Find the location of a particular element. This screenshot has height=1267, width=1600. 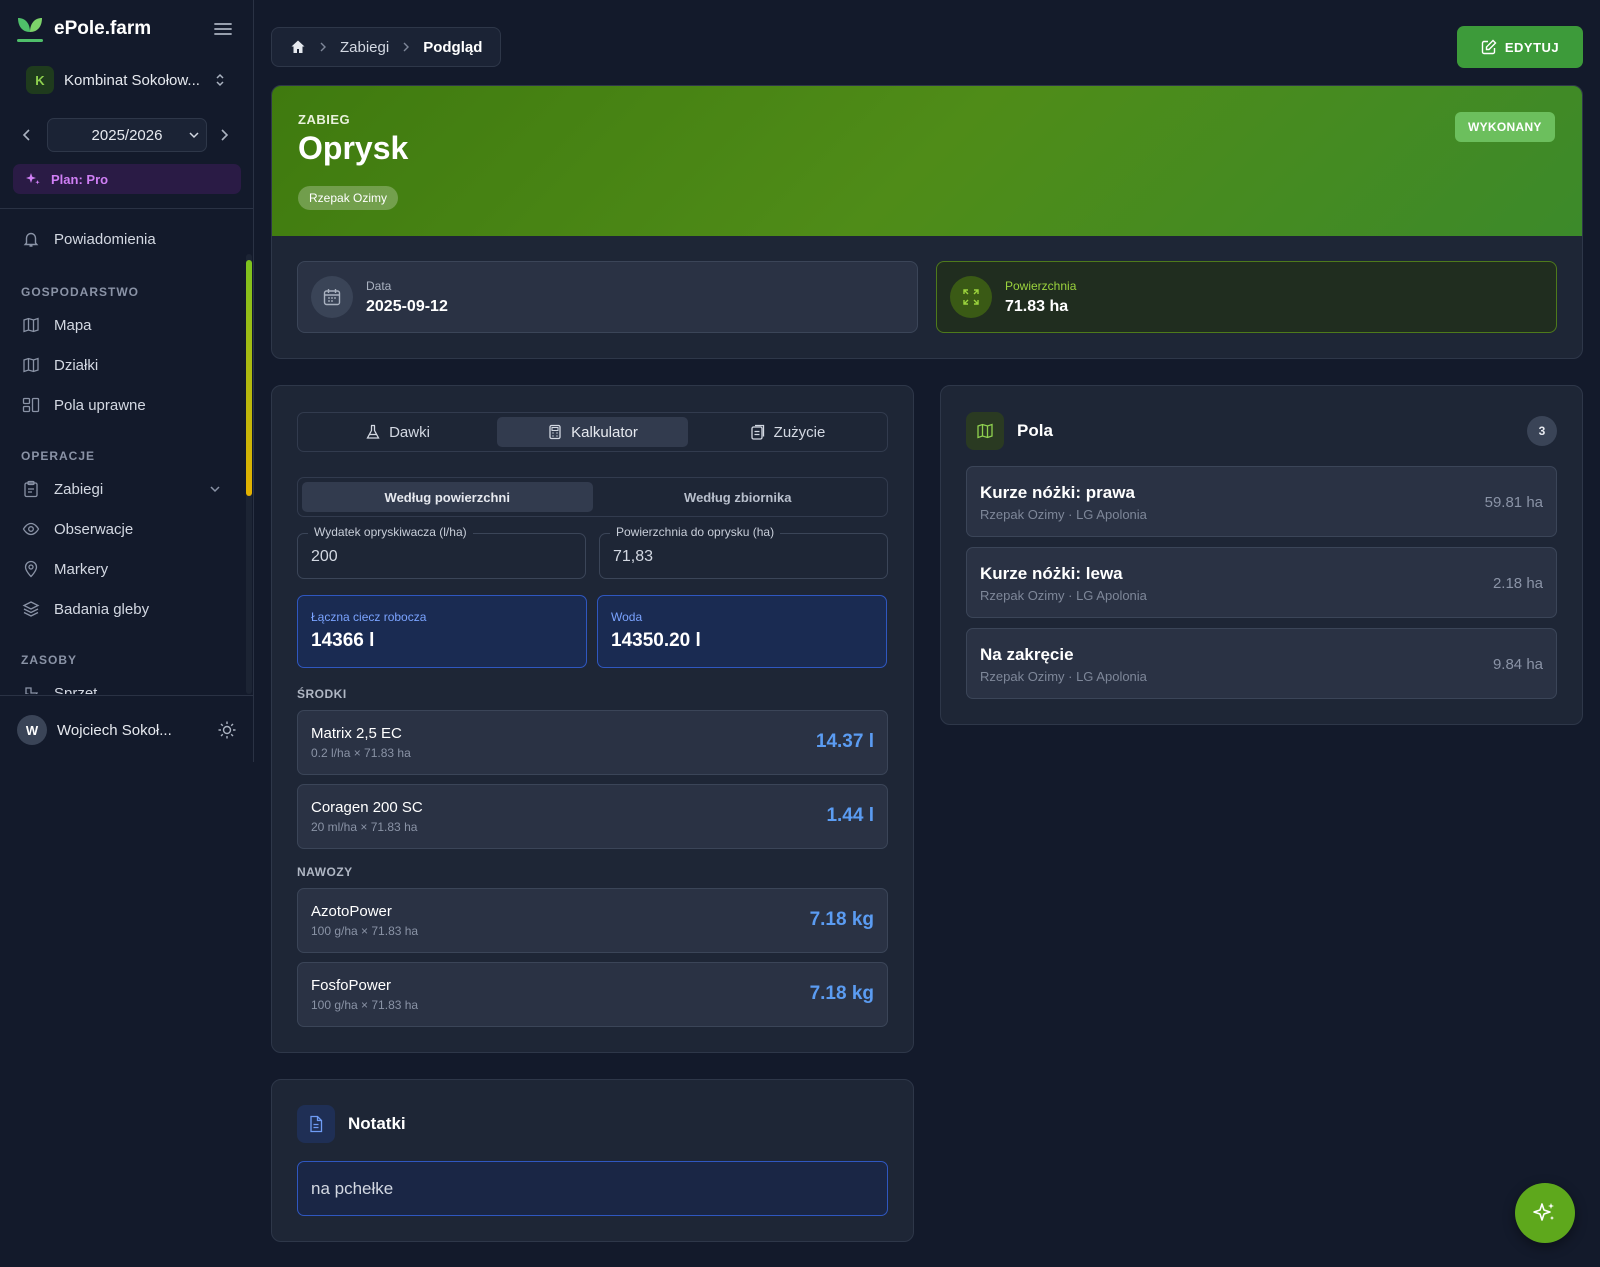

date-label: Data is located at coordinates (379, 285).